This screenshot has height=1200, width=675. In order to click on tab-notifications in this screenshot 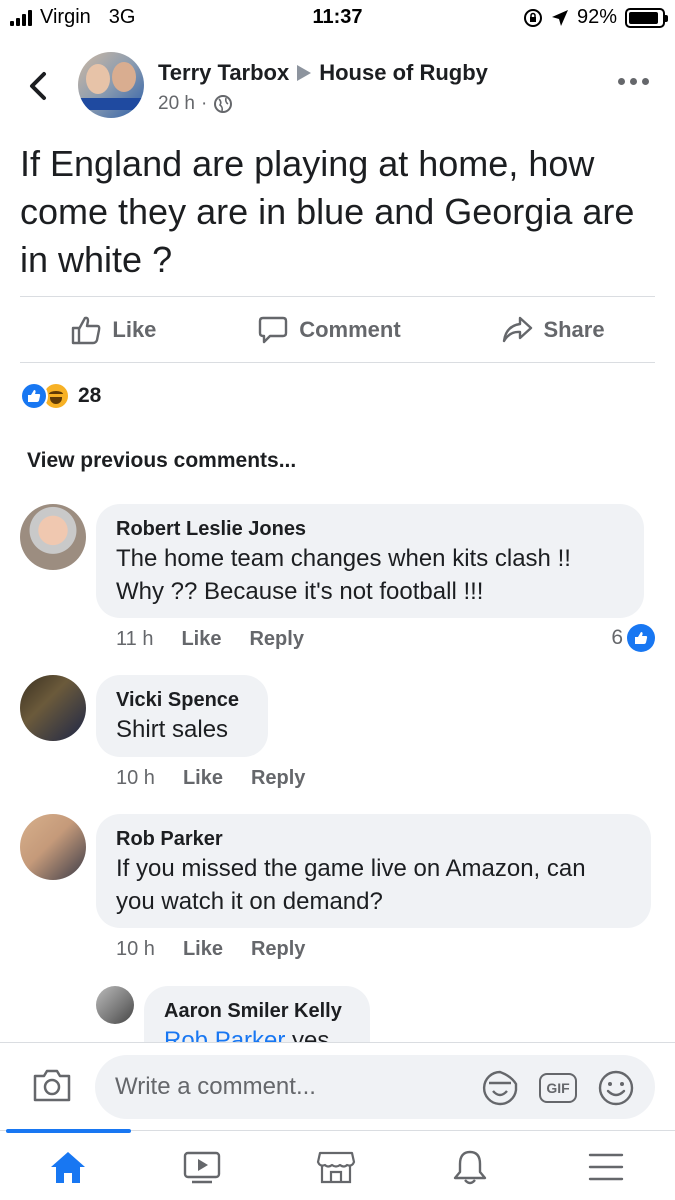, I will do `click(470, 1167)`.